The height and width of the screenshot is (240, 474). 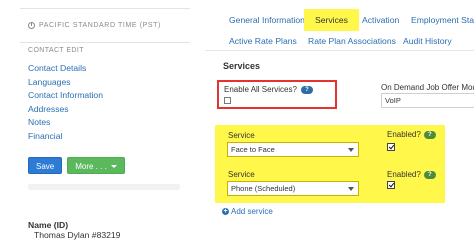 What do you see at coordinates (267, 20) in the screenshot?
I see `tab-general-information: General Information` at bounding box center [267, 20].